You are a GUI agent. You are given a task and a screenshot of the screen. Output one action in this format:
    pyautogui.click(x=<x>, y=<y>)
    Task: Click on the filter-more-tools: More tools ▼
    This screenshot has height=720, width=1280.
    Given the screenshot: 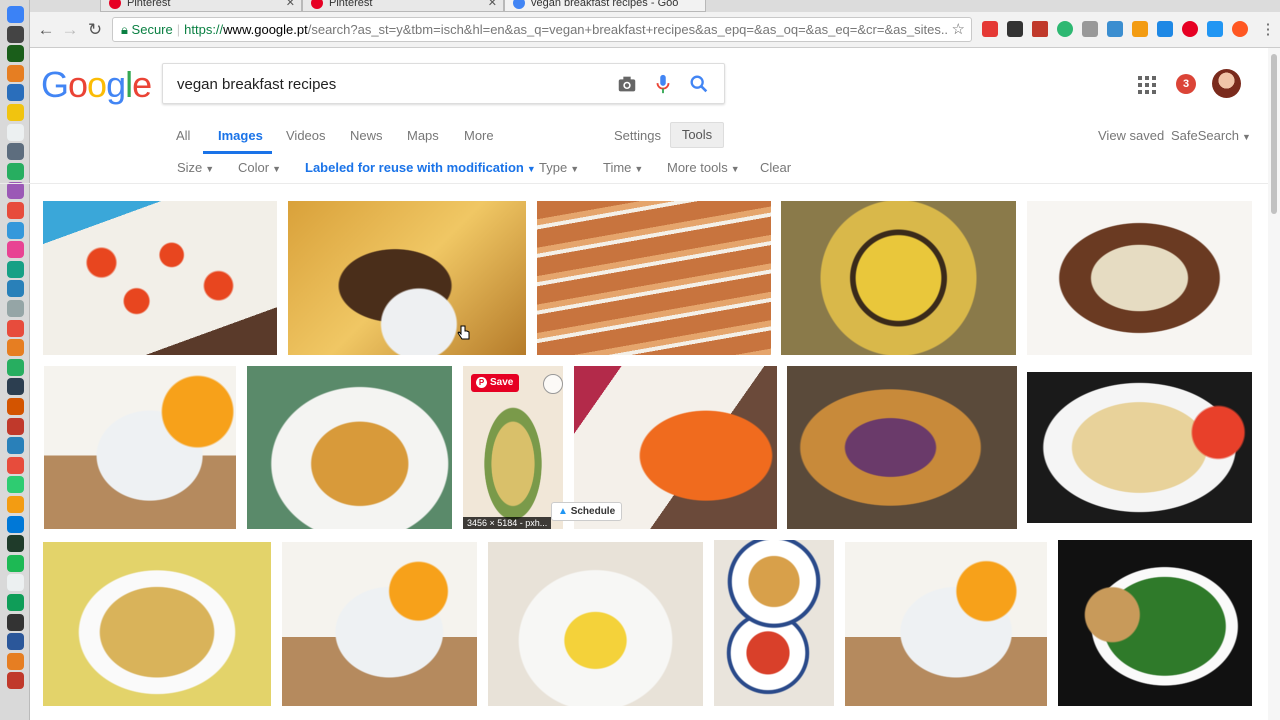 What is the action you would take?
    pyautogui.click(x=703, y=167)
    